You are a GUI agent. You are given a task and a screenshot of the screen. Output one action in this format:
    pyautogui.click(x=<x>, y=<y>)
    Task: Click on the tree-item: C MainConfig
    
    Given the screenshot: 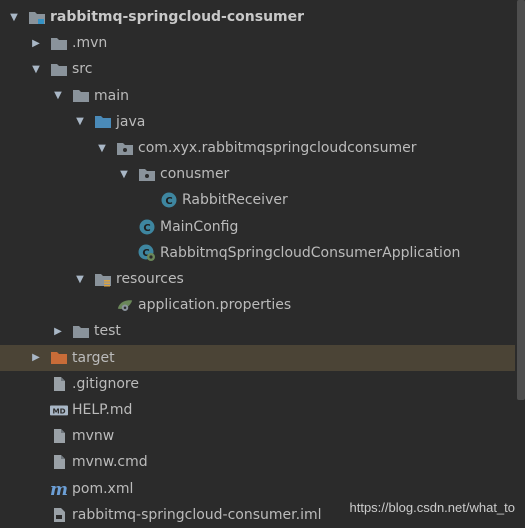 What is the action you would take?
    pyautogui.click(x=257, y=227)
    